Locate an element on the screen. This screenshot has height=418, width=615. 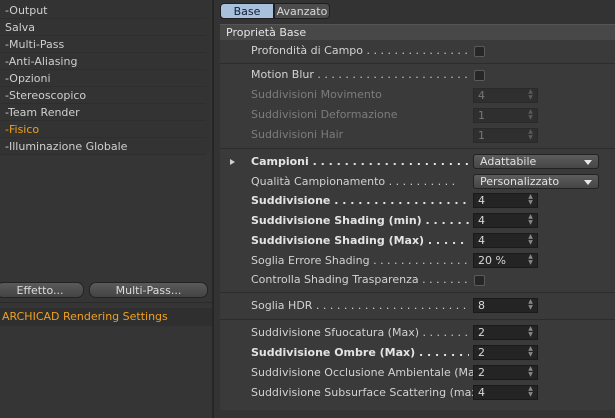
group-title: Proprietà Base is located at coordinates (417, 32).